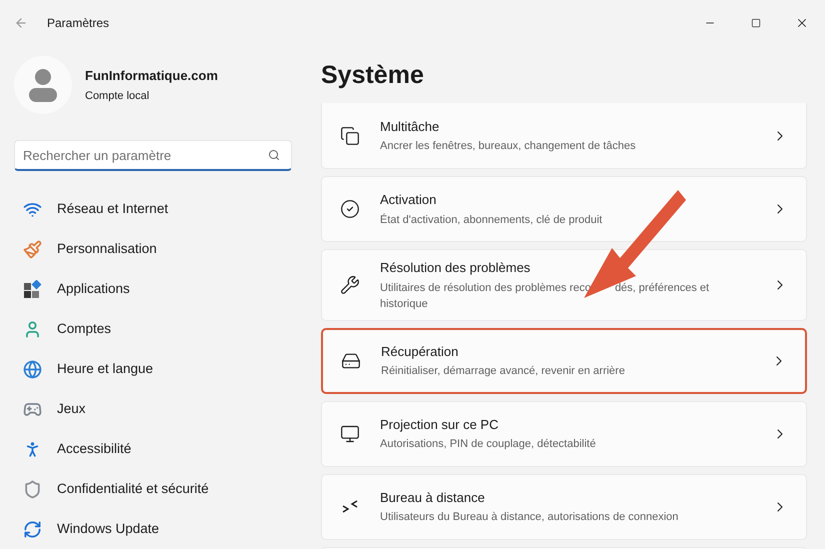 The image size is (825, 549). What do you see at coordinates (274, 155) in the screenshot?
I see `search-icon` at bounding box center [274, 155].